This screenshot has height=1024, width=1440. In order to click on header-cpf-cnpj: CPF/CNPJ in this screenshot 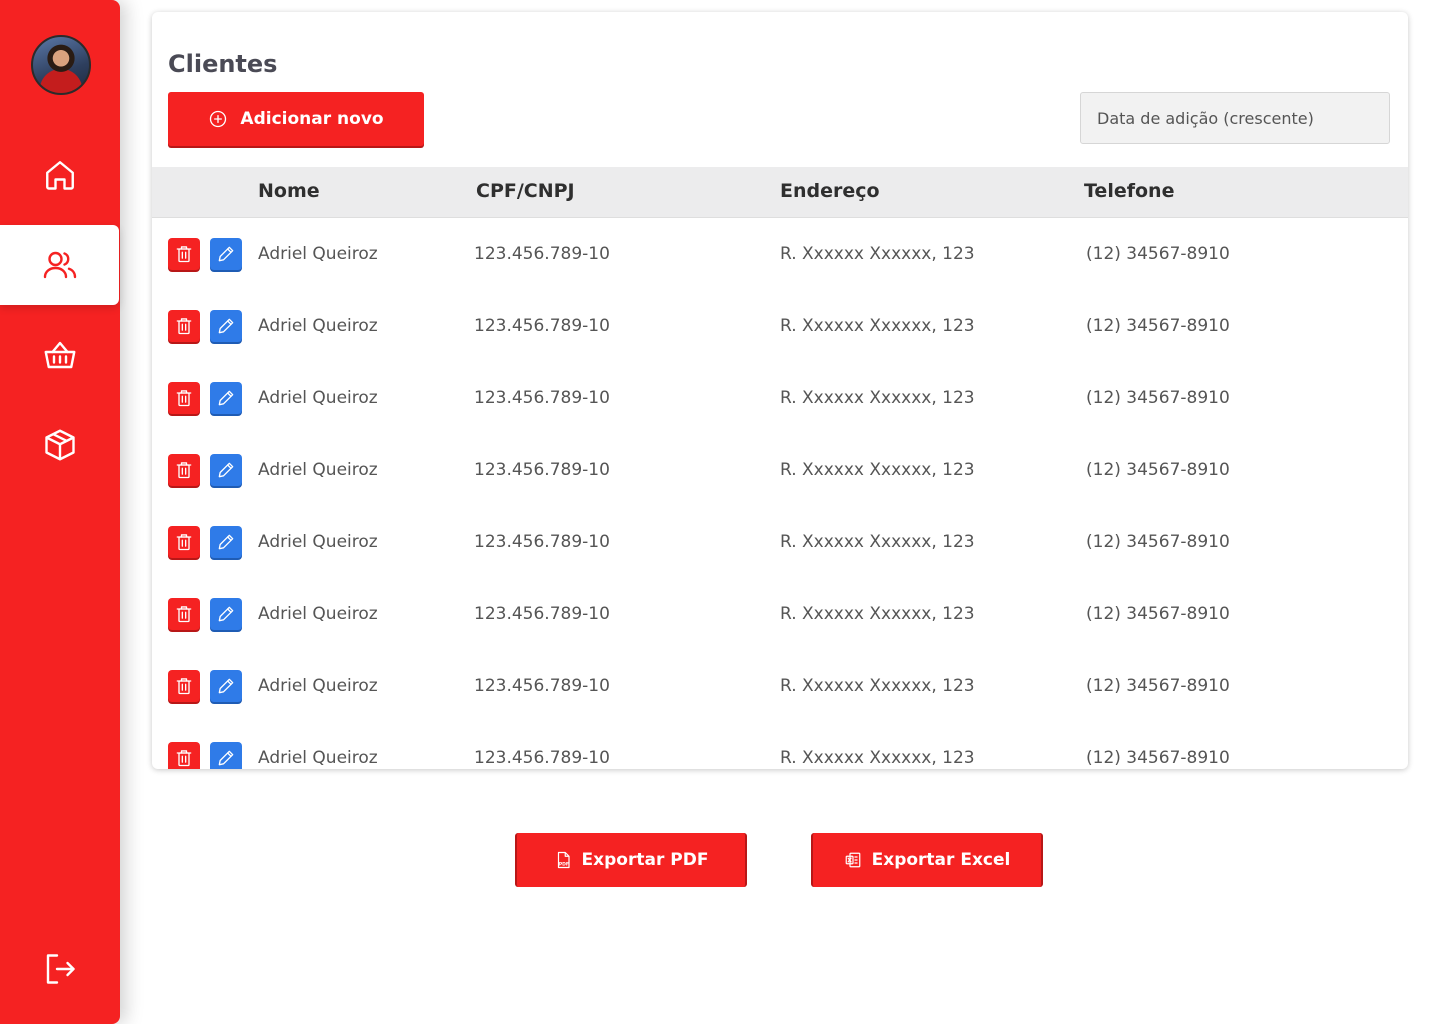, I will do `click(525, 191)`.